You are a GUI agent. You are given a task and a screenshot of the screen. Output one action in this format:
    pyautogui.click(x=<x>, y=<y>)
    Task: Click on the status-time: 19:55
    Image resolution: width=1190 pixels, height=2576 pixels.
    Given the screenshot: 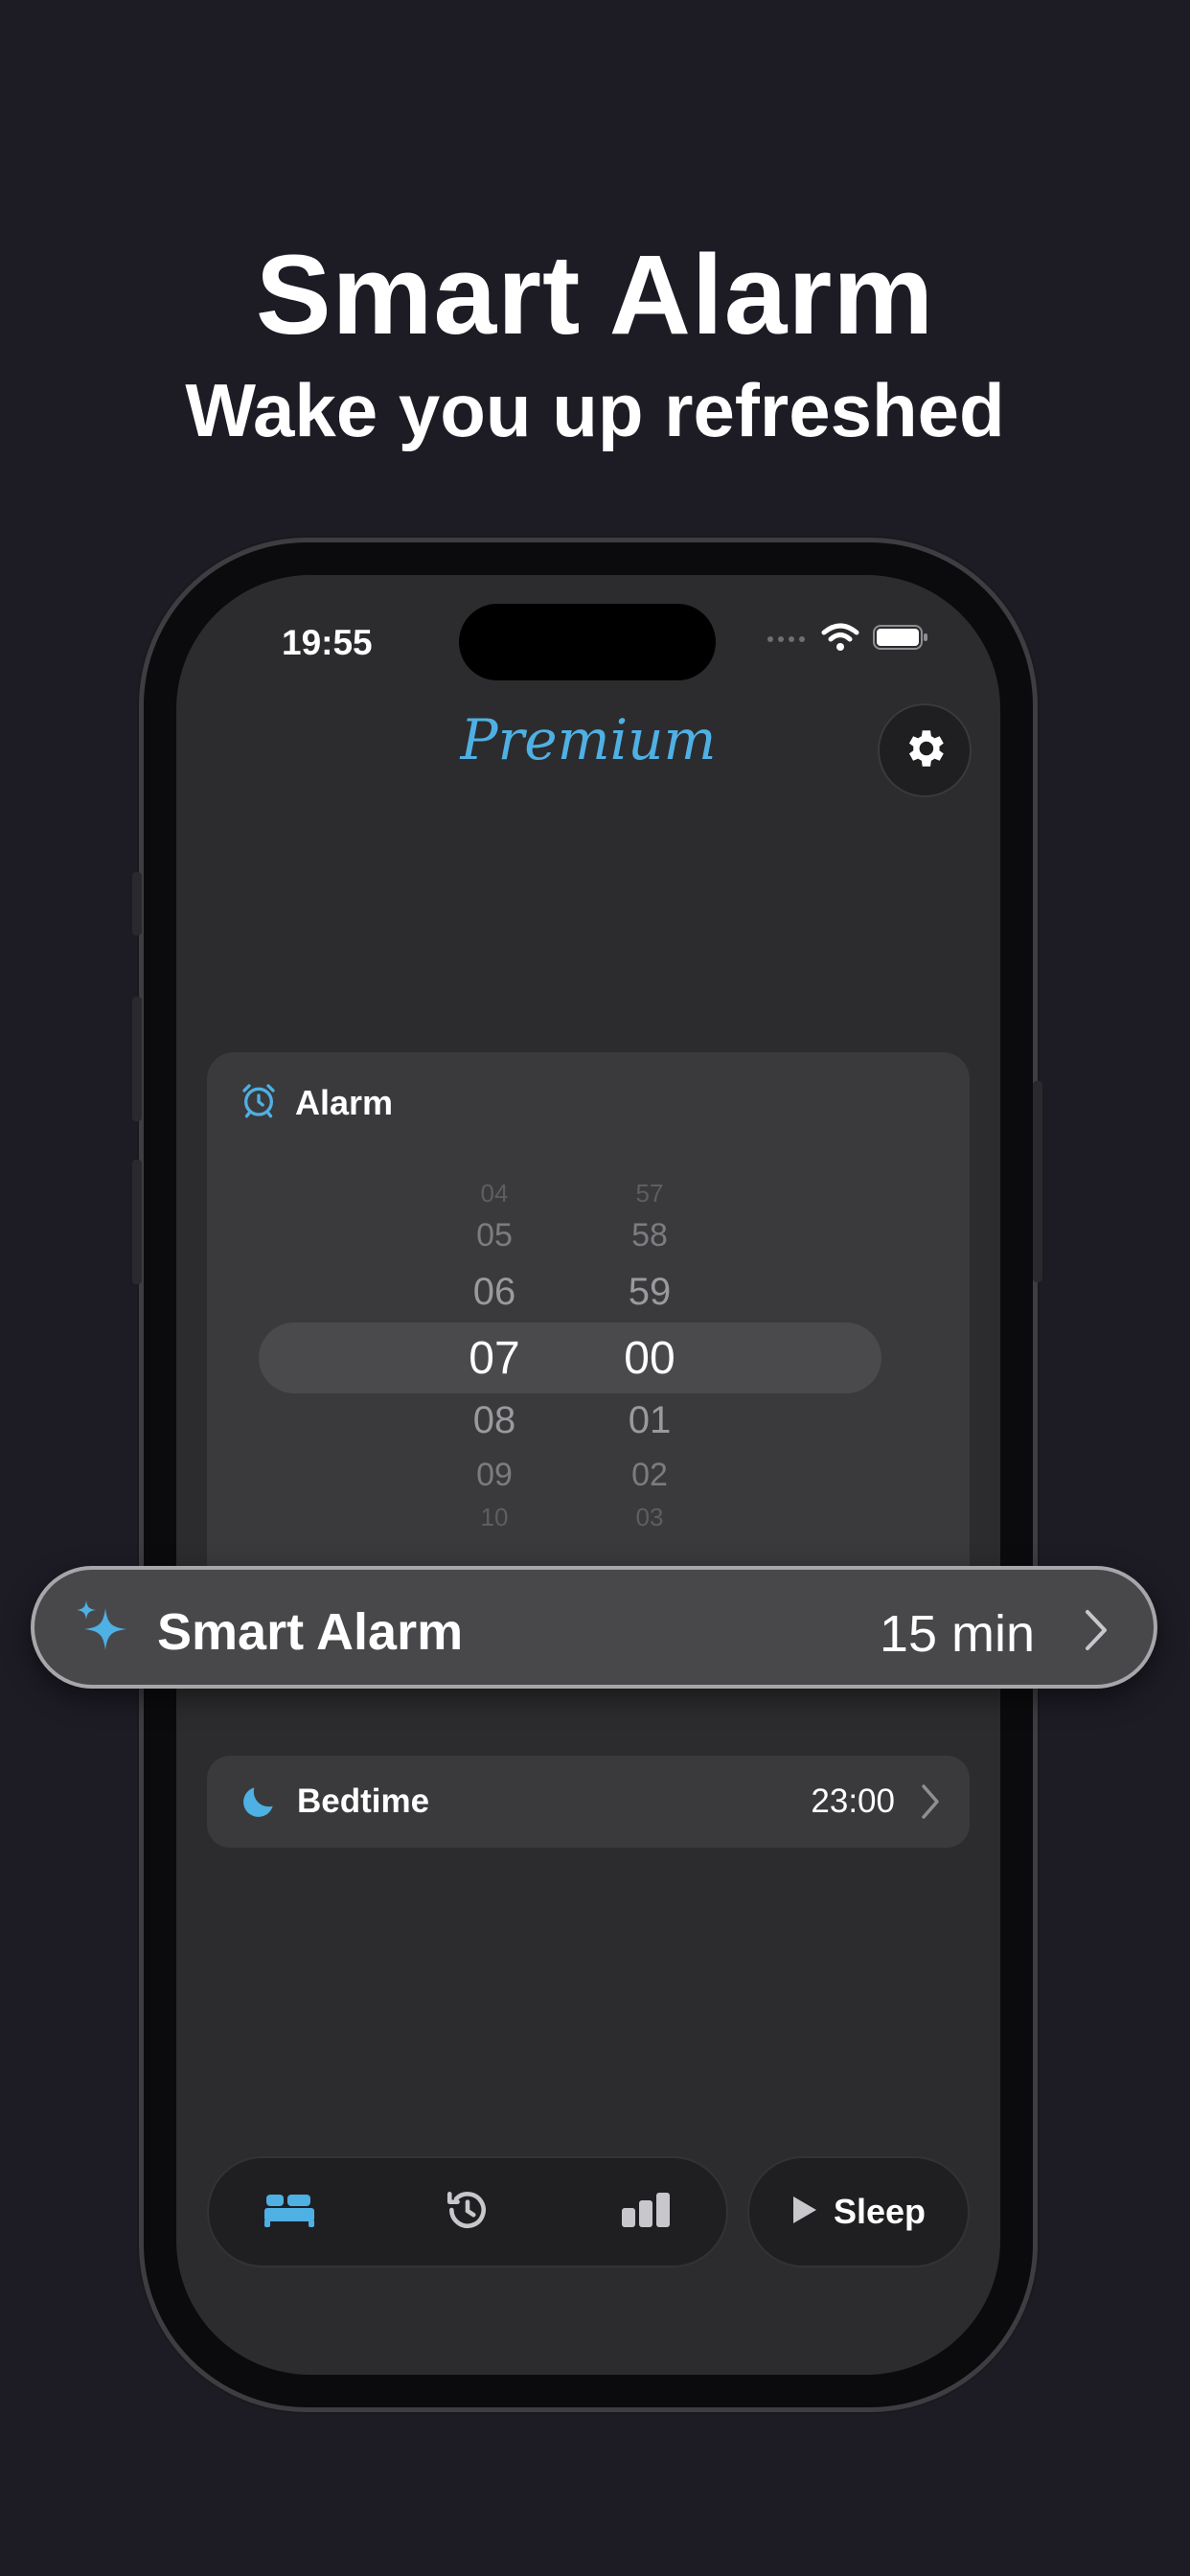 What is the action you would take?
    pyautogui.click(x=327, y=642)
    